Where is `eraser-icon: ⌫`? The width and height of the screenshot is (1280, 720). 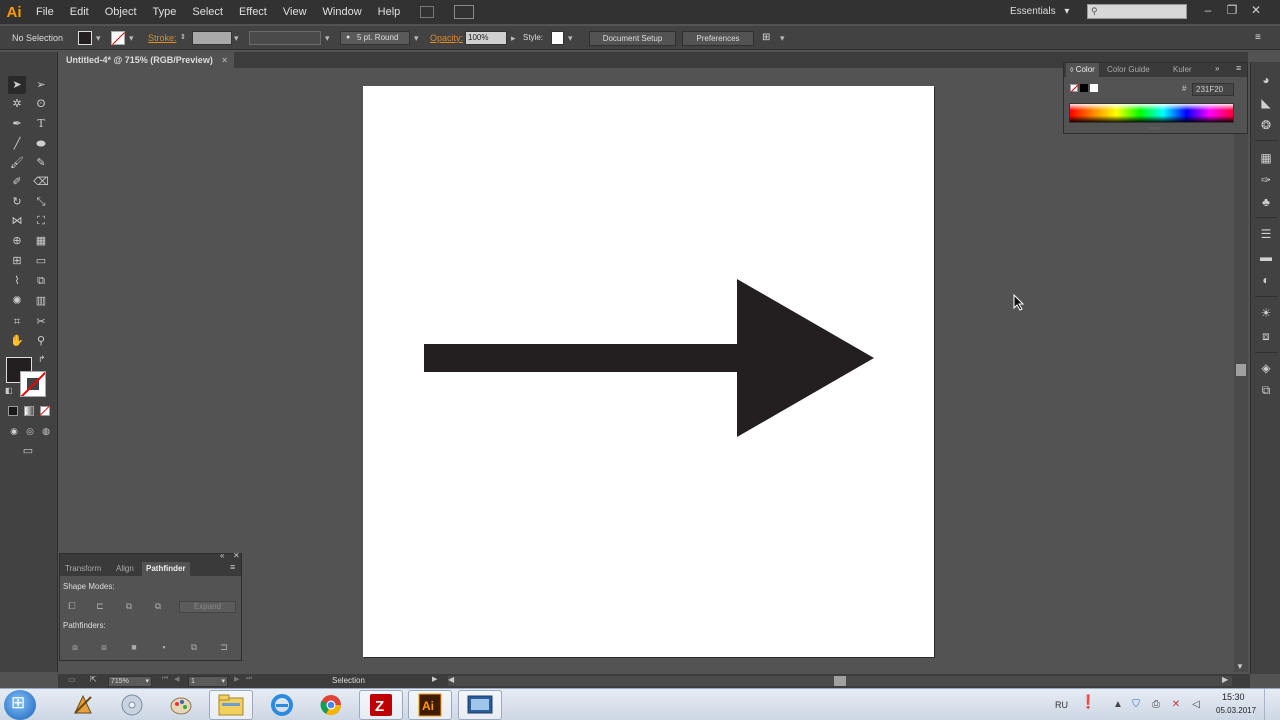 eraser-icon: ⌫ is located at coordinates (41, 182).